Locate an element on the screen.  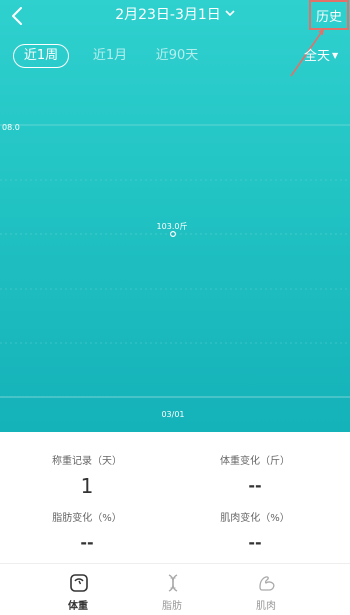
tab-month-label: 近1月 is located at coordinates (110, 55).